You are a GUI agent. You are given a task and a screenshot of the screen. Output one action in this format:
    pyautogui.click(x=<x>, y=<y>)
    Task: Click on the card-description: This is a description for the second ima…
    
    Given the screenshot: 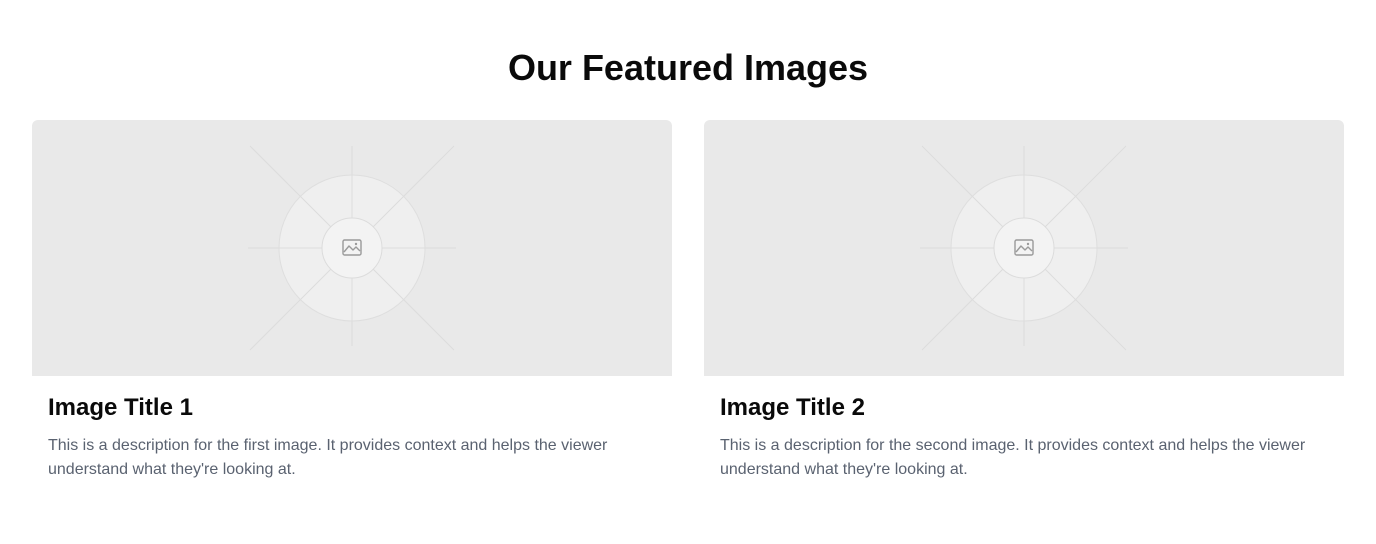 What is the action you would take?
    pyautogui.click(x=1013, y=457)
    